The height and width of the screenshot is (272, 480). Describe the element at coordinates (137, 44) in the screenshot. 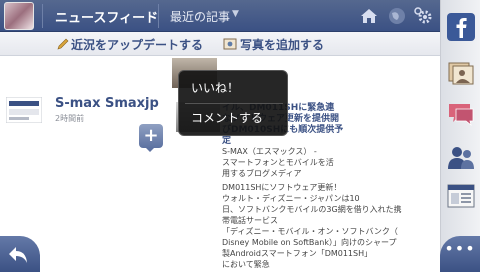

I see `update-status-button: 近況をアップデートする` at that location.